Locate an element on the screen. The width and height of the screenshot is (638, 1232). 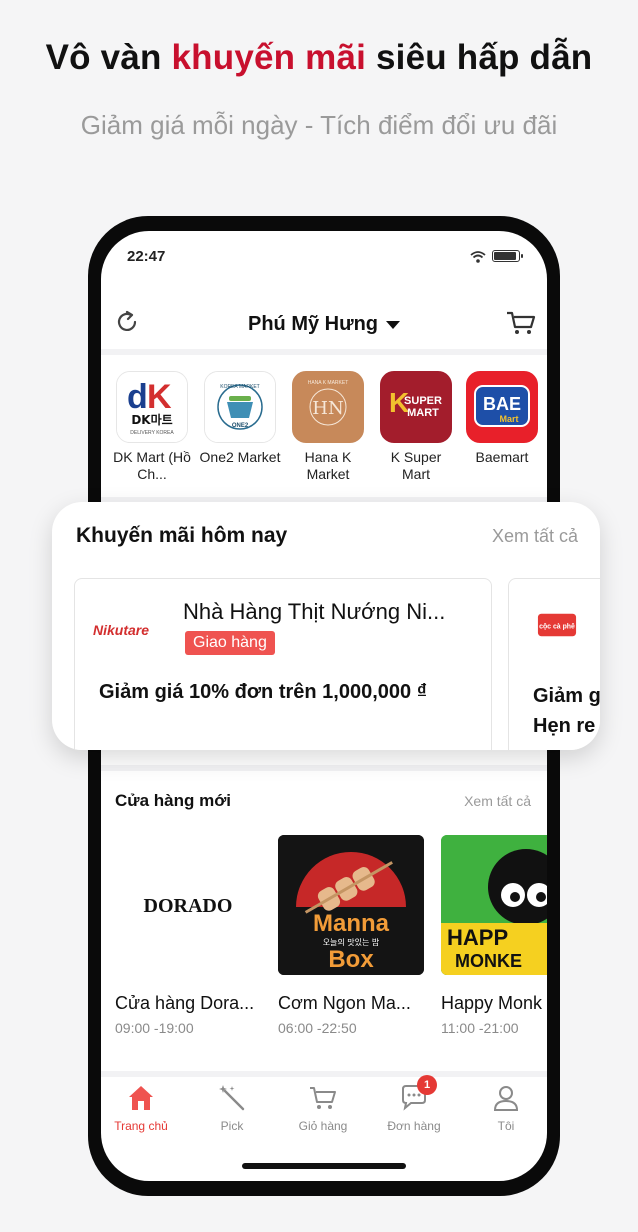
one2-market-logo: ONE2 KOREA MARKET is located at coordinates (240, 407).